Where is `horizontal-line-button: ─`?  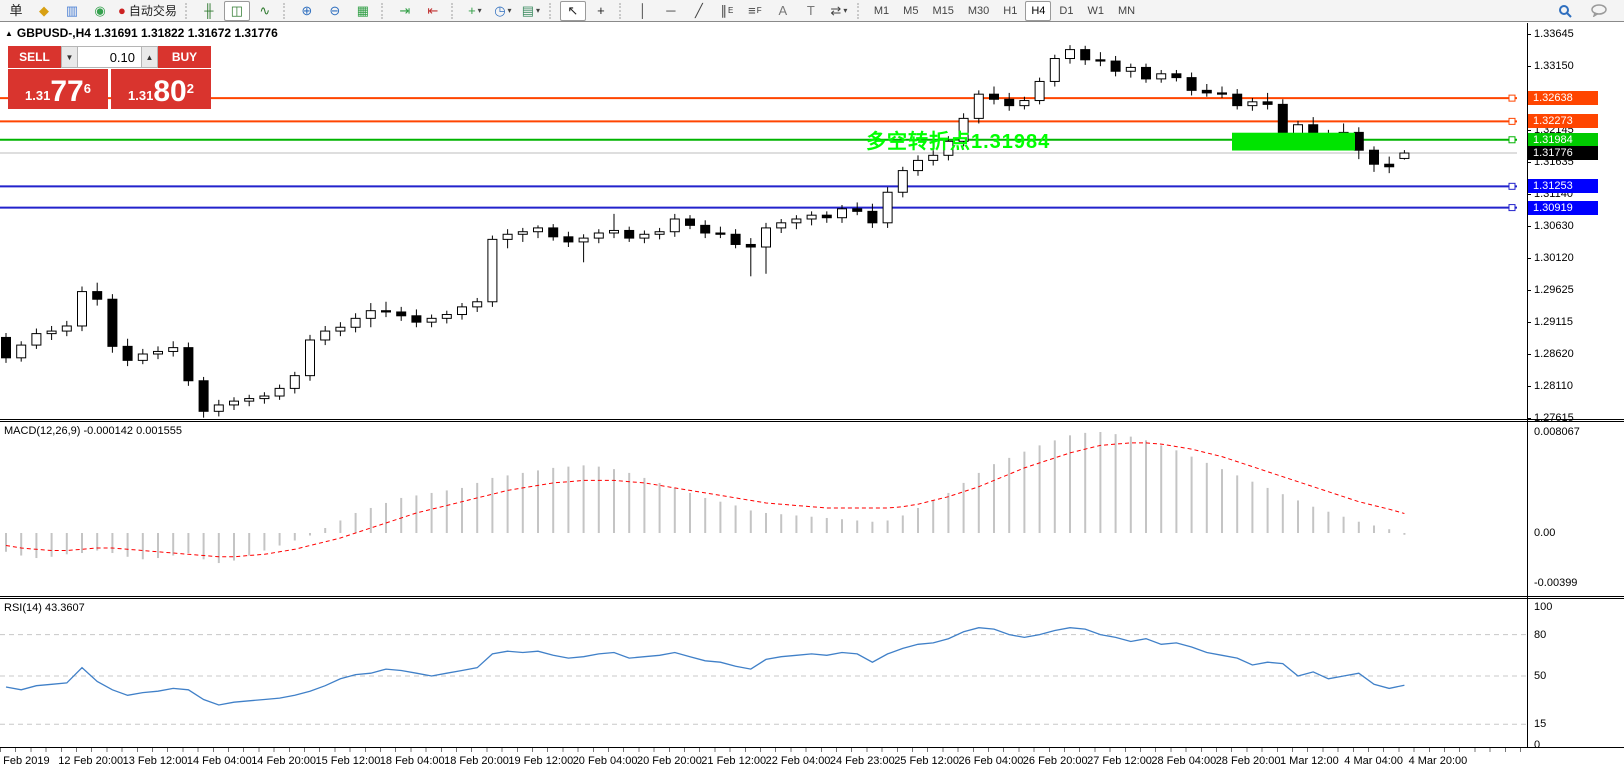
horizontal-line-button: ─ is located at coordinates (671, 11).